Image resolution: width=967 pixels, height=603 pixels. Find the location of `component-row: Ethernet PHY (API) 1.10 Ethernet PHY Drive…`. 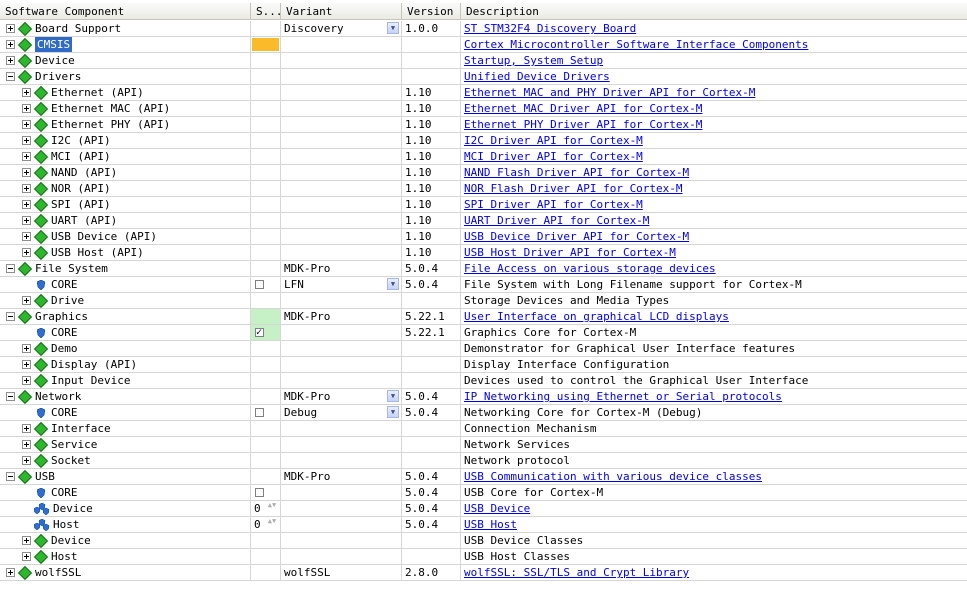

component-row: Ethernet PHY (API) 1.10 Ethernet PHY Drive… is located at coordinates (483, 125).